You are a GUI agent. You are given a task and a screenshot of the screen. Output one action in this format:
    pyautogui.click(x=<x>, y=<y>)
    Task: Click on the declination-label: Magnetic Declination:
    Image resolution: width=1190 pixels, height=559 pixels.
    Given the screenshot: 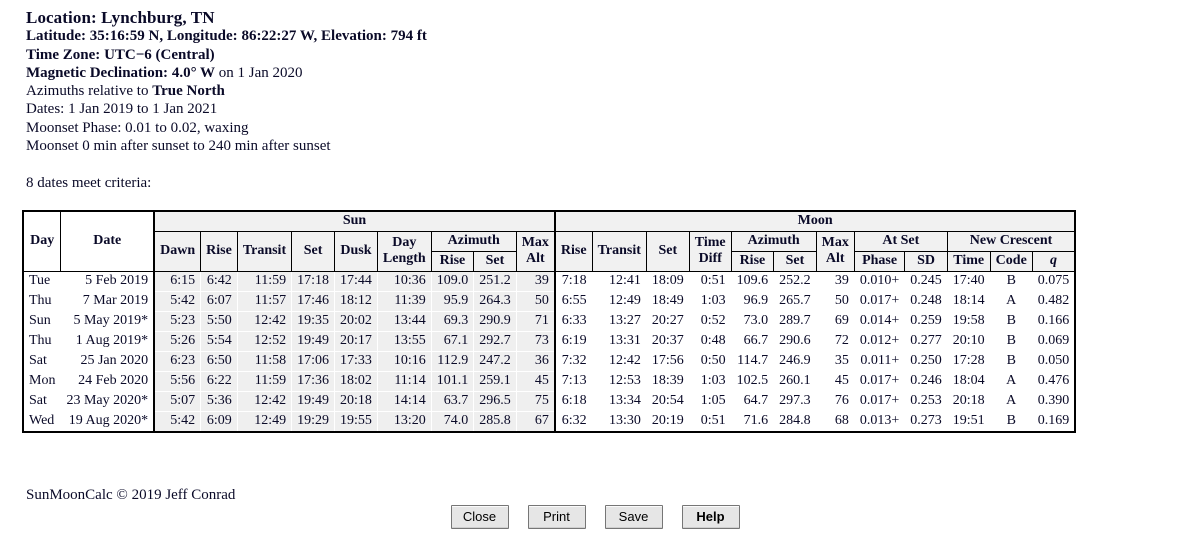 What is the action you would take?
    pyautogui.click(x=97, y=72)
    